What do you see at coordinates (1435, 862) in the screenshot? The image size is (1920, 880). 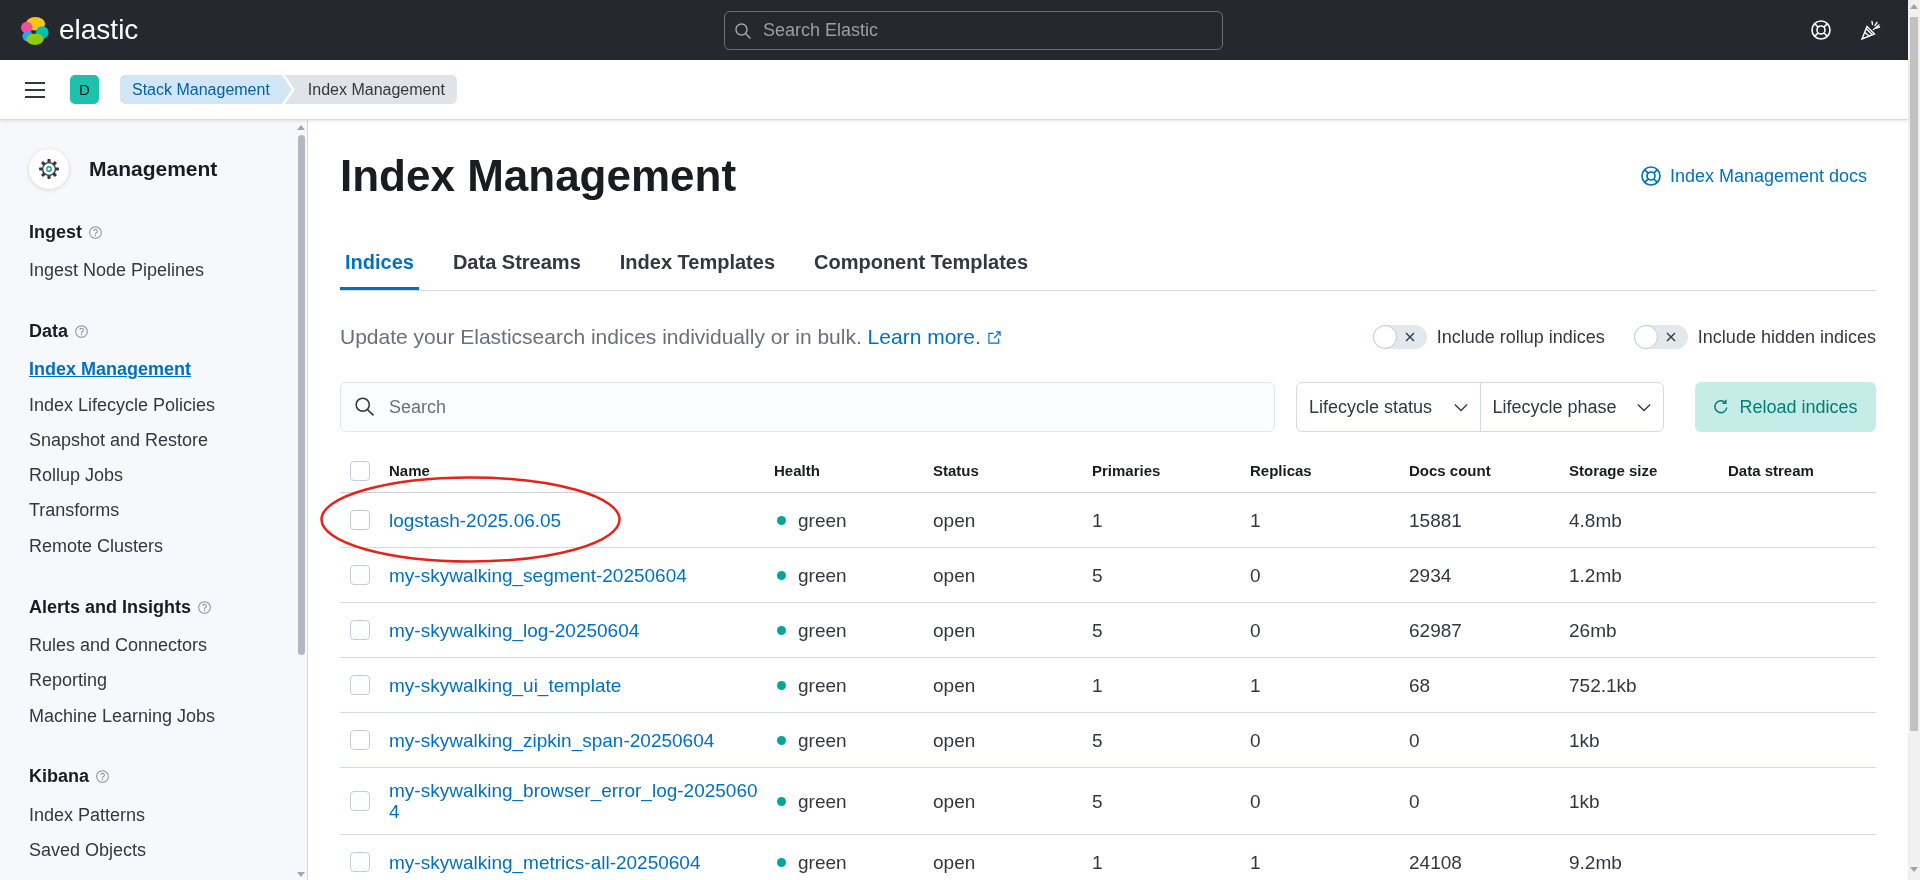 I see `table-cell: 24108` at bounding box center [1435, 862].